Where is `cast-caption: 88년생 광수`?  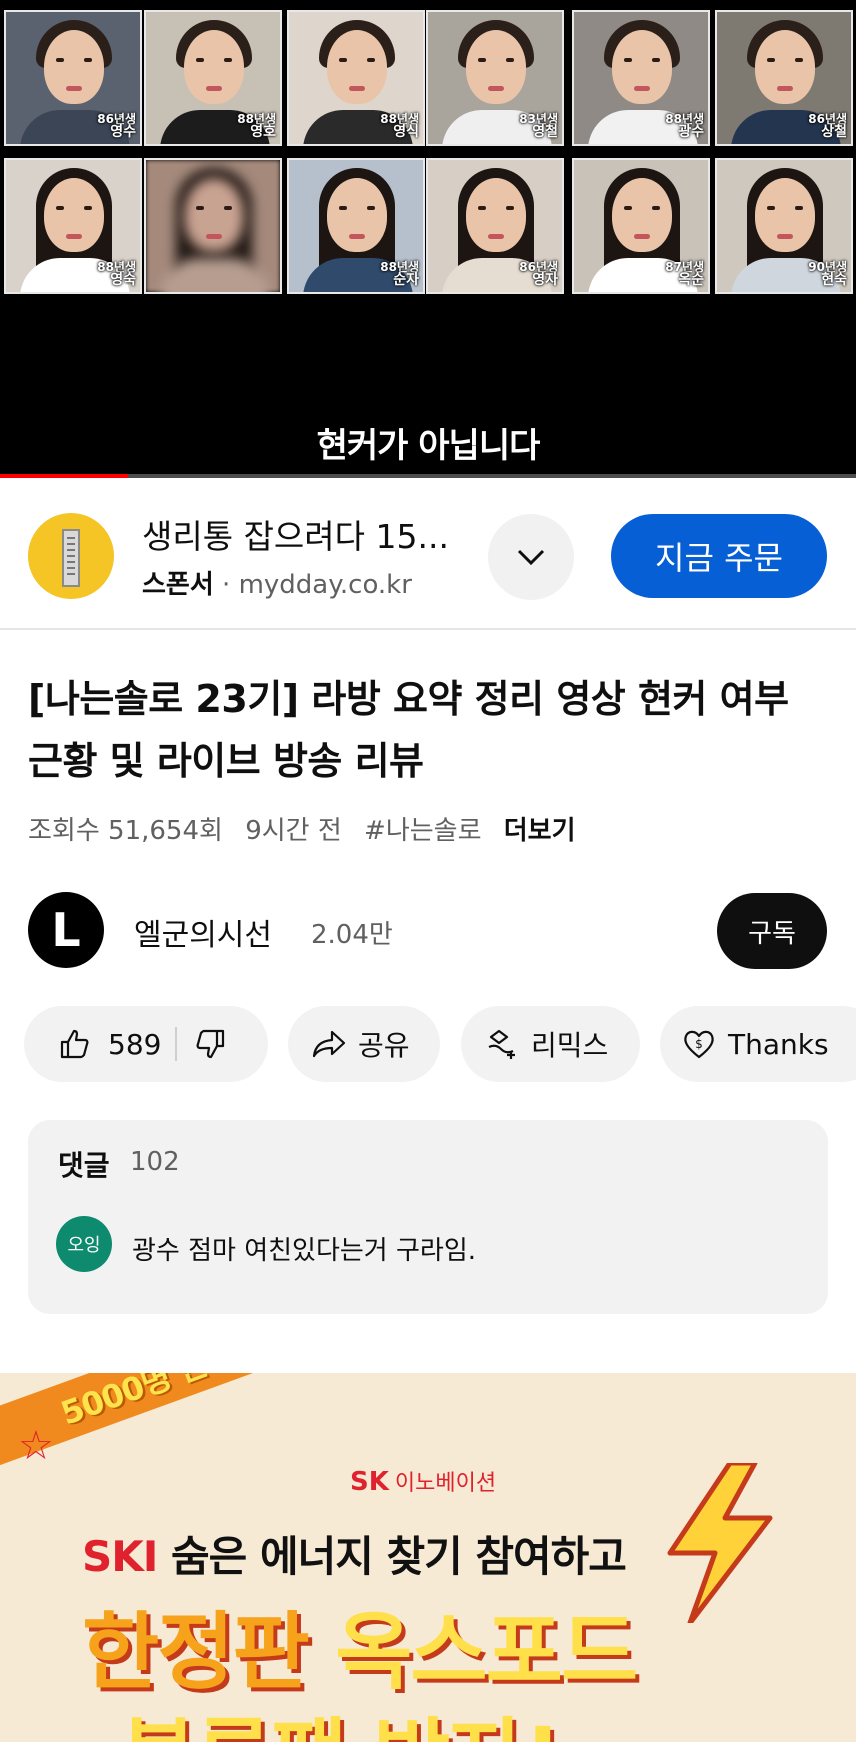
cast-caption: 88년생 광수 is located at coordinates (684, 126).